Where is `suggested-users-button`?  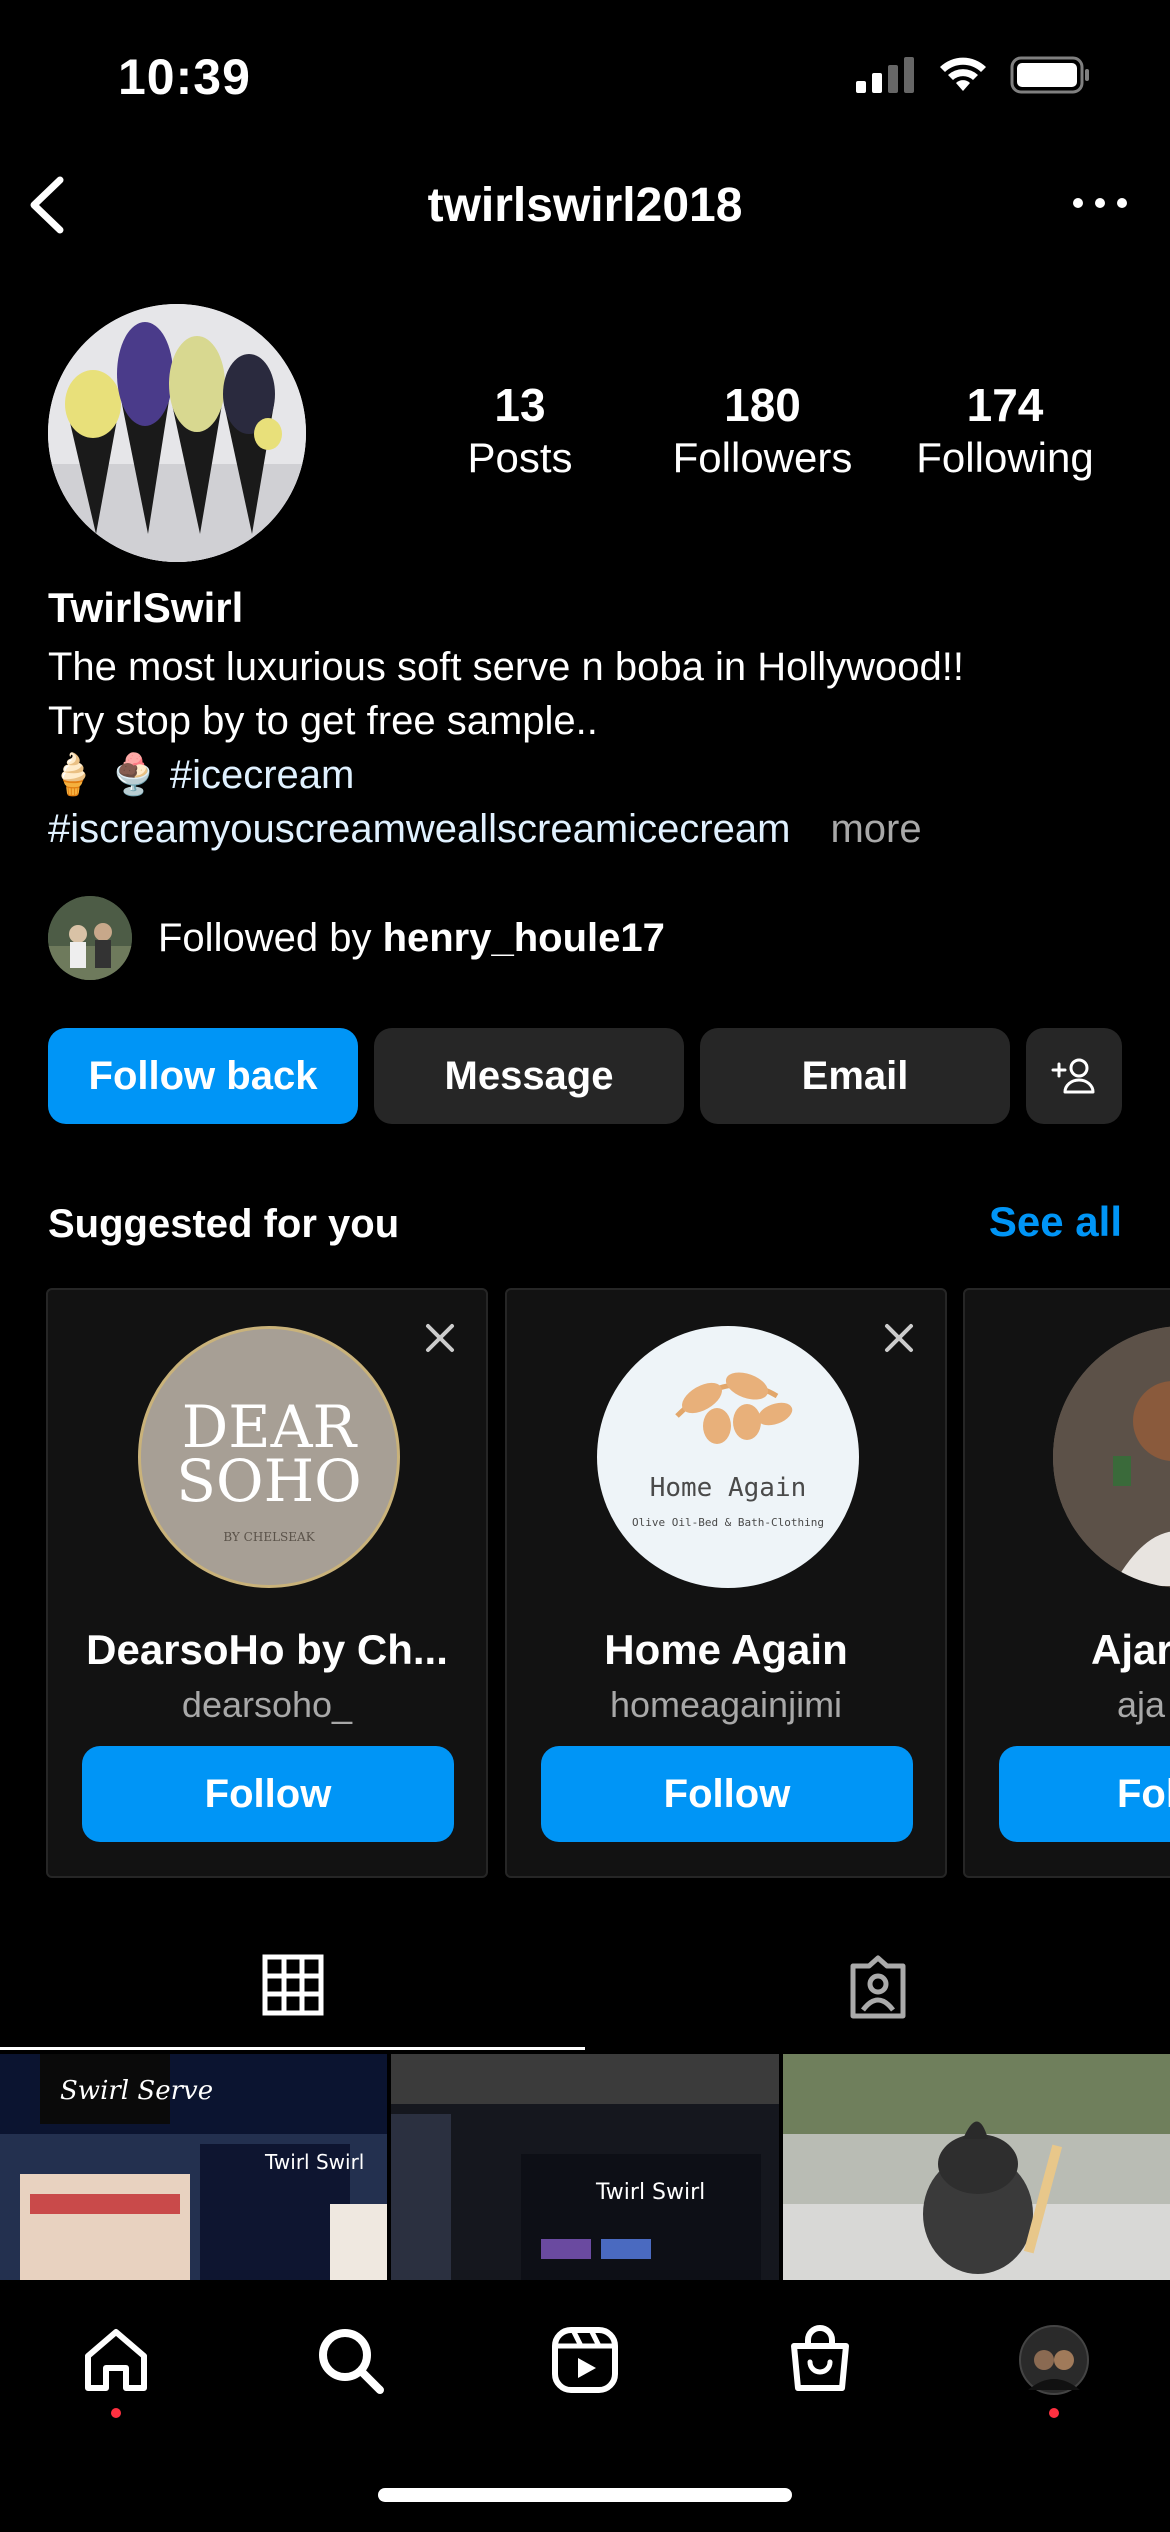 suggested-users-button is located at coordinates (1074, 1076).